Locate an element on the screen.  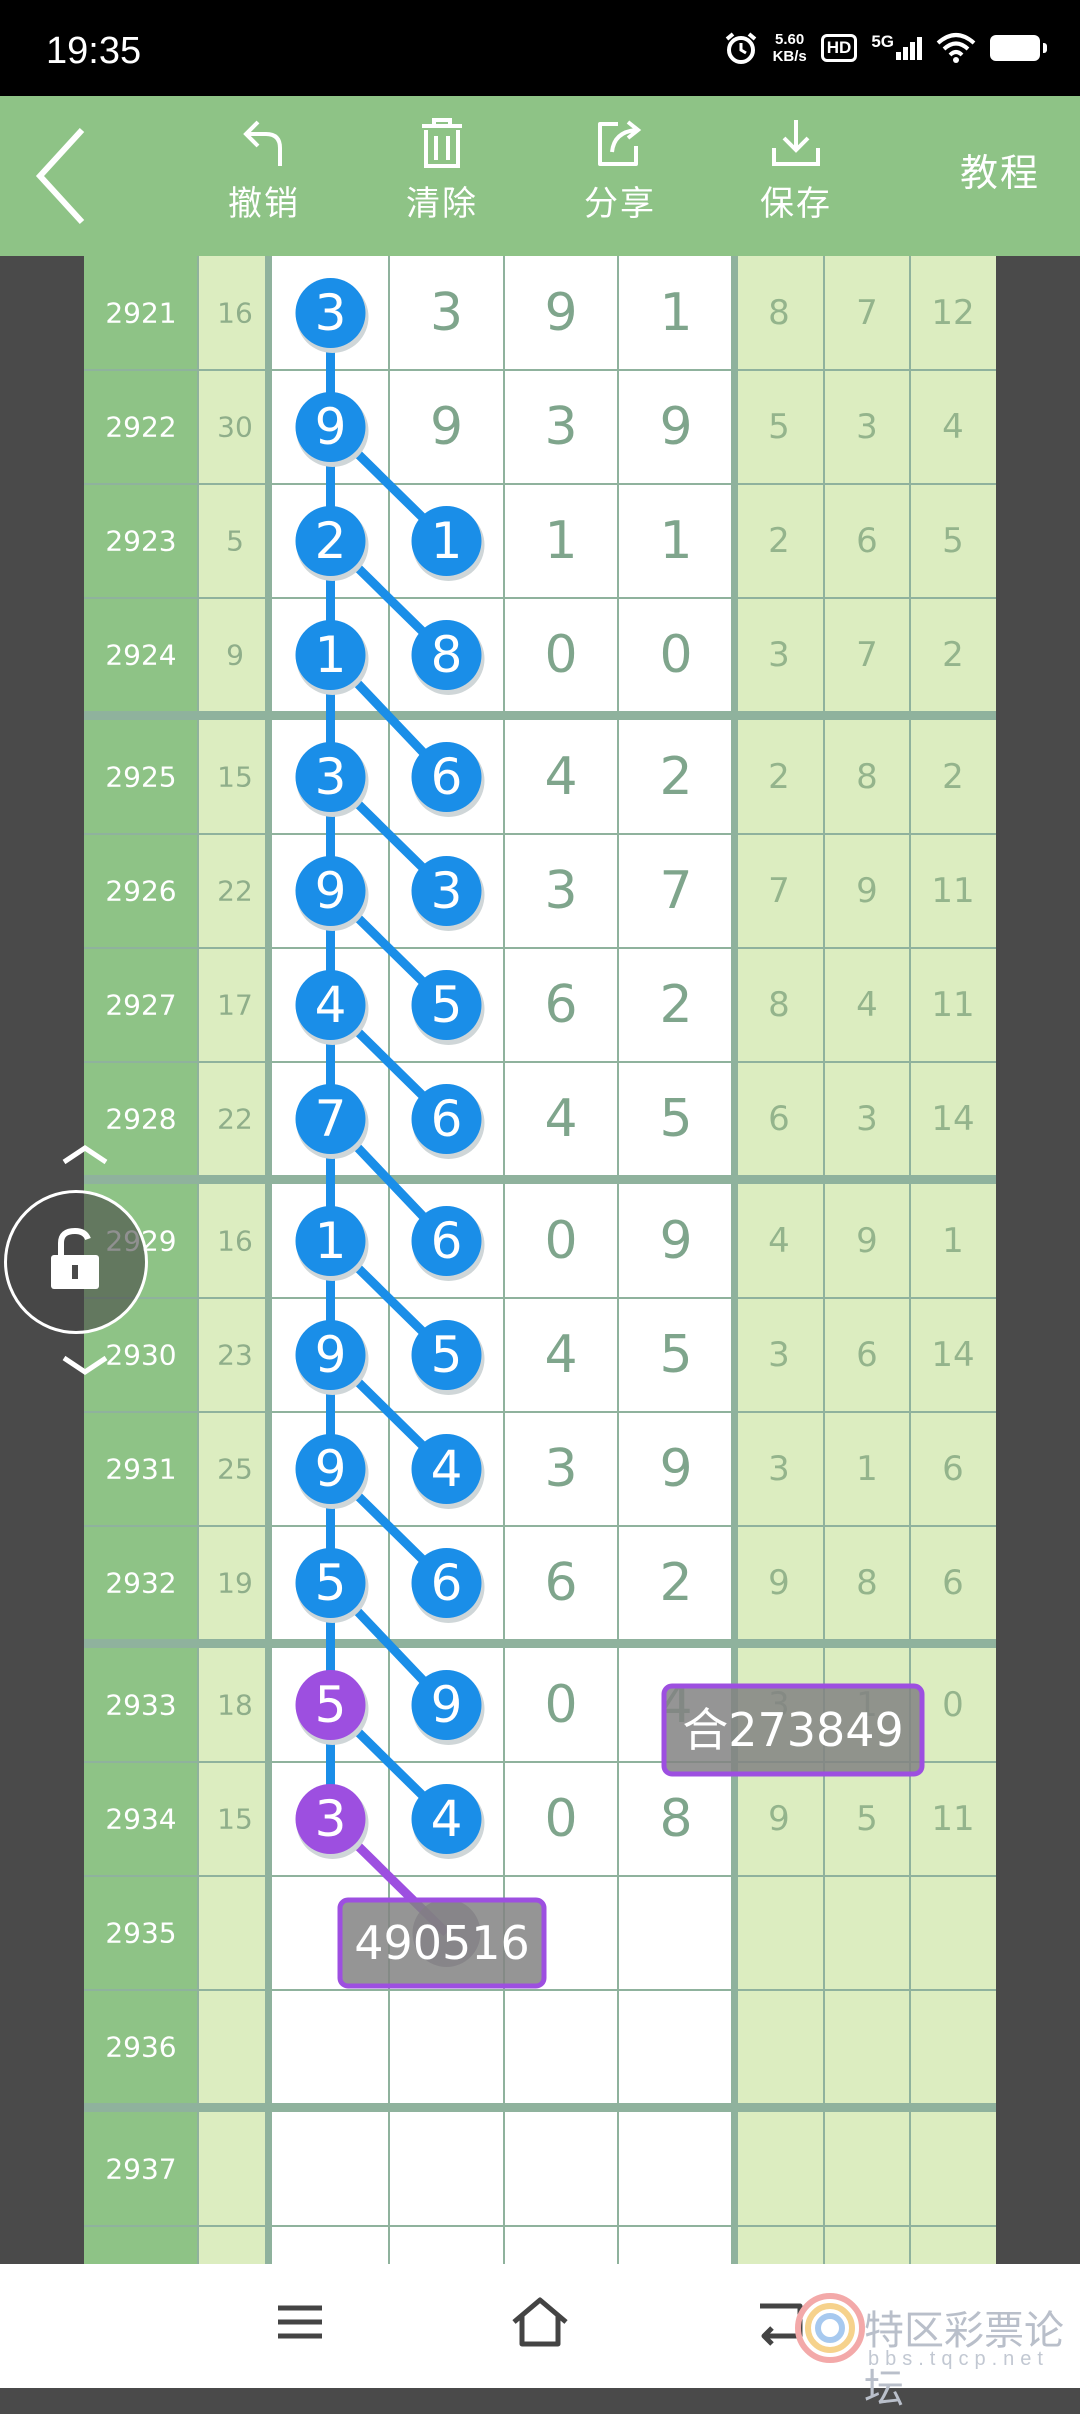
period-cell: 2924 is located at coordinates (140, 655).